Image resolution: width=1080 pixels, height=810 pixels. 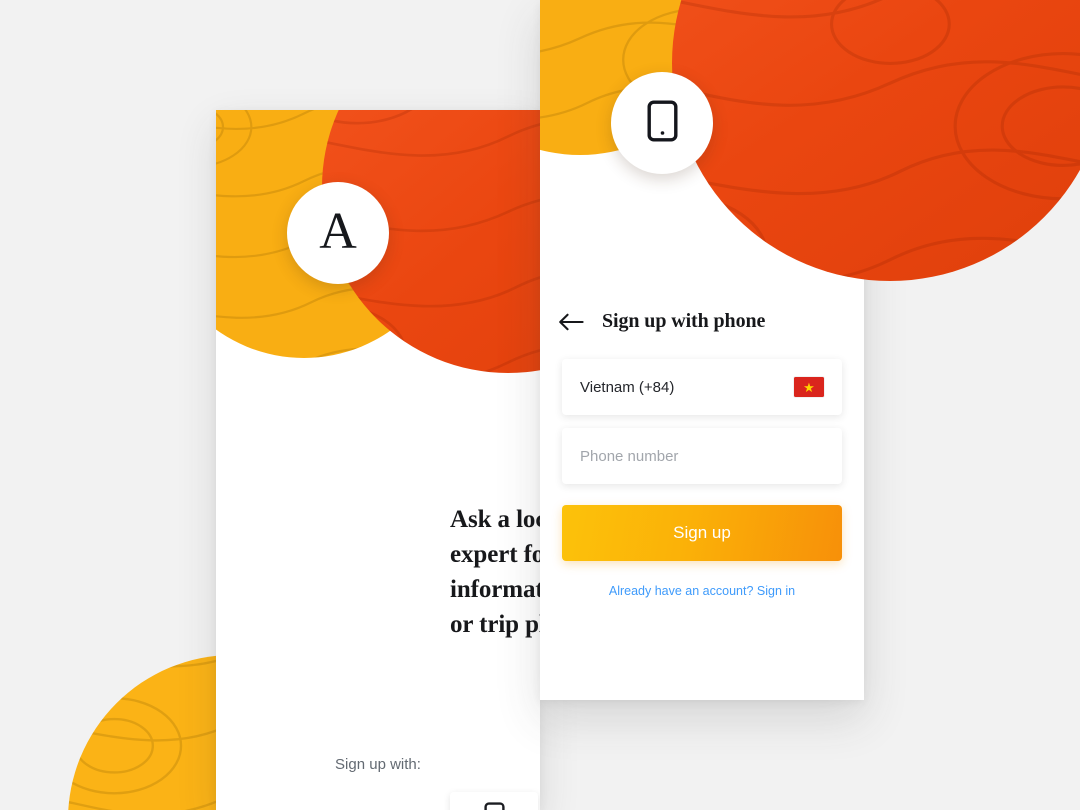 What do you see at coordinates (627, 387) in the screenshot?
I see `country-value: Vietnam (+84)` at bounding box center [627, 387].